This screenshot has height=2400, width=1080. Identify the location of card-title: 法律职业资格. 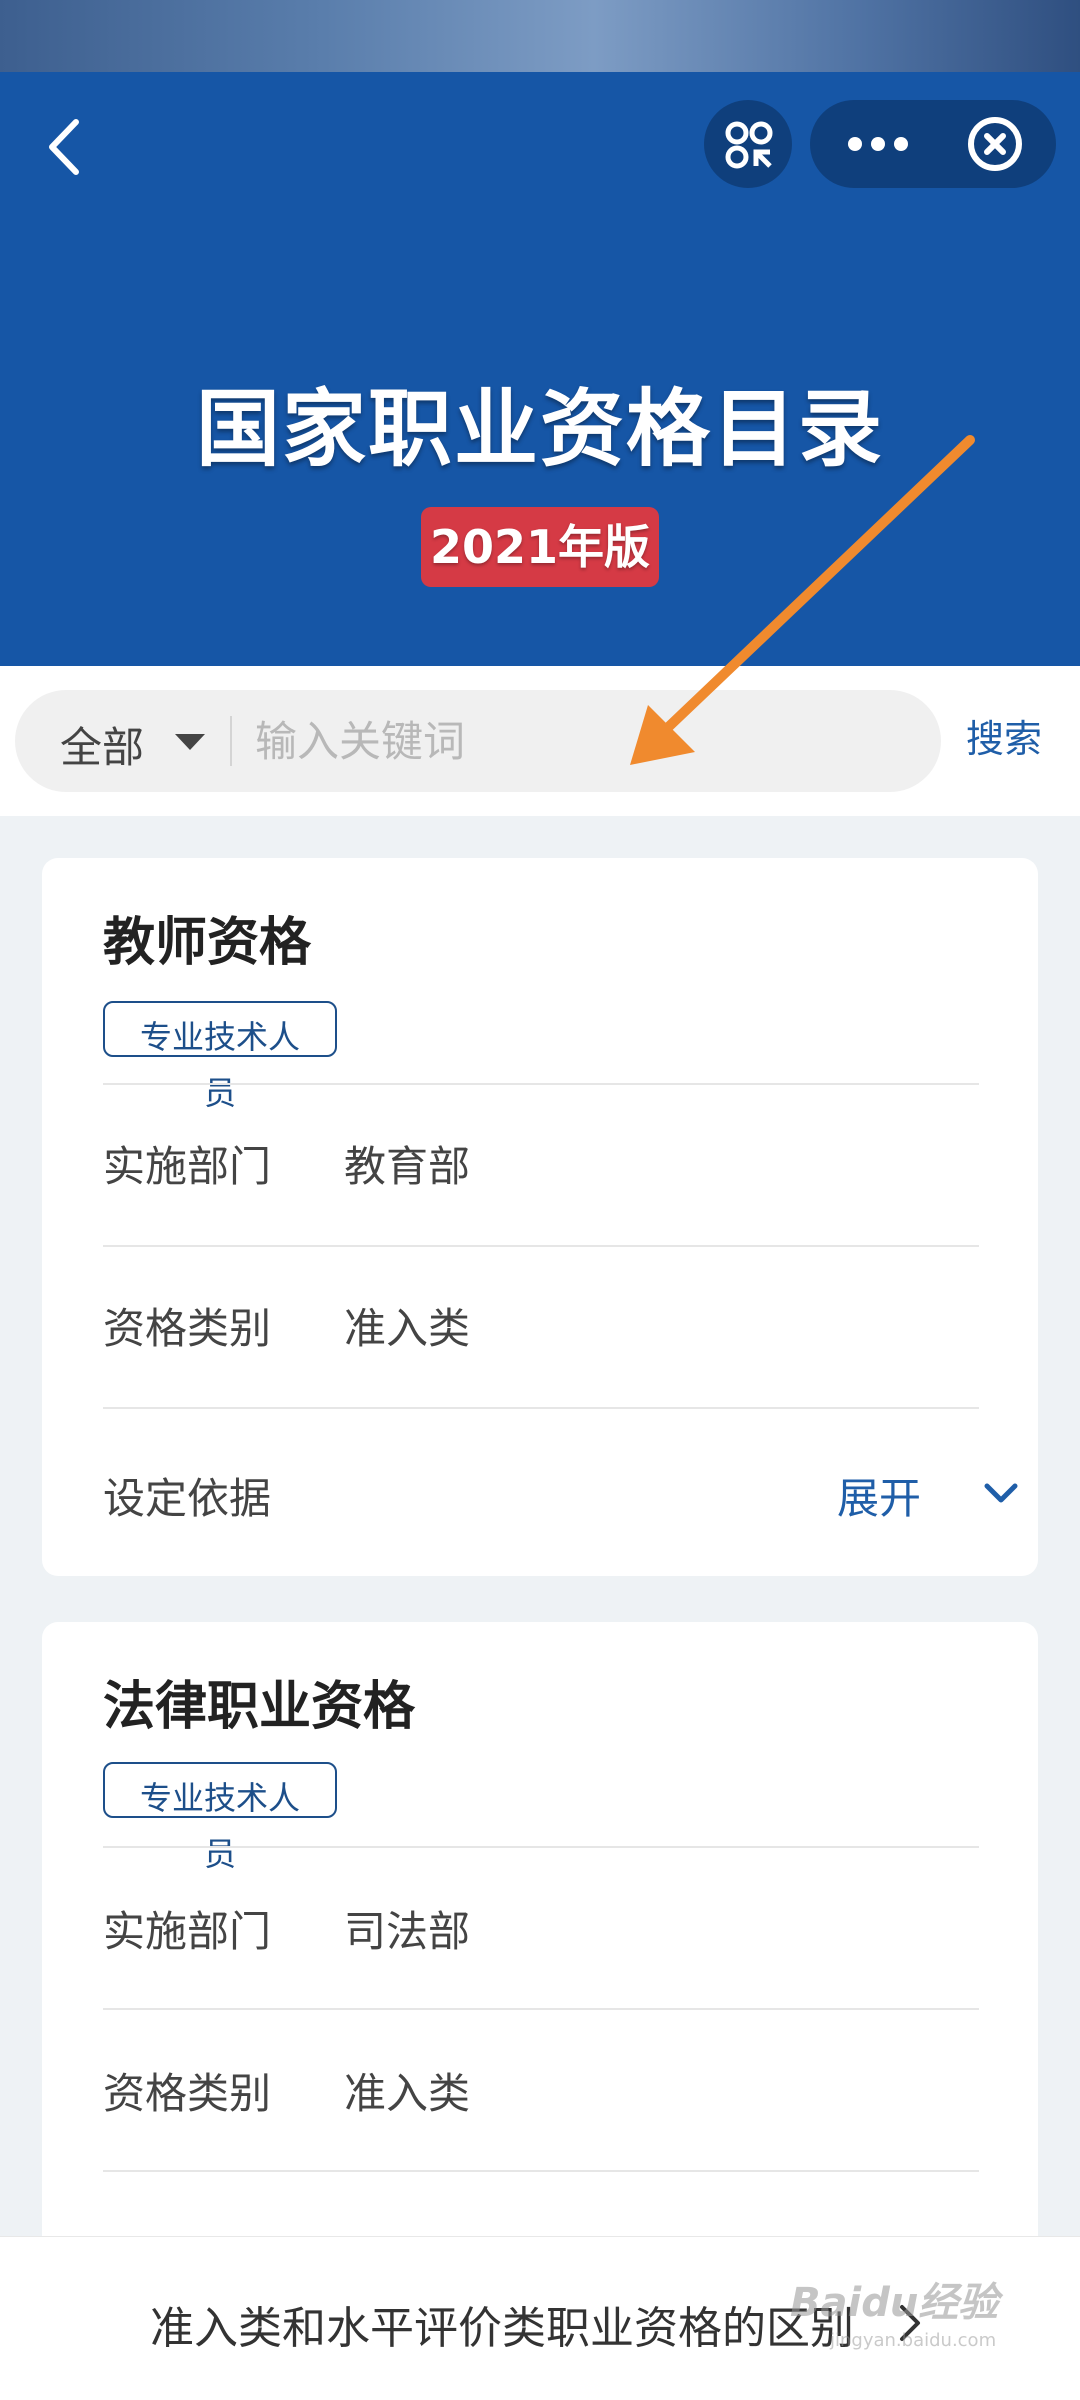
(259, 1707).